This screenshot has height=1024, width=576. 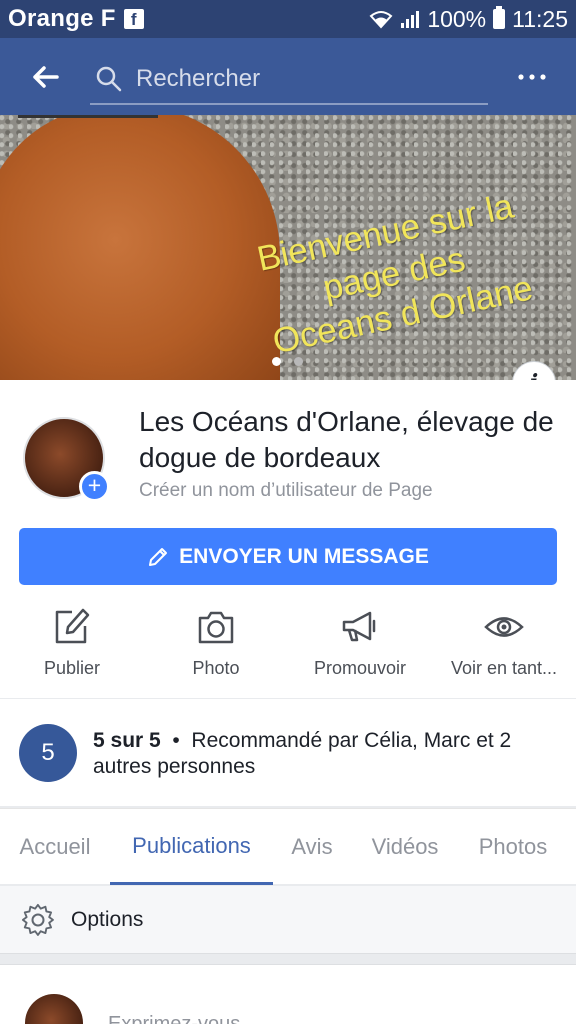 I want to click on action-promote-label: Promouvoir, so click(x=360, y=668).